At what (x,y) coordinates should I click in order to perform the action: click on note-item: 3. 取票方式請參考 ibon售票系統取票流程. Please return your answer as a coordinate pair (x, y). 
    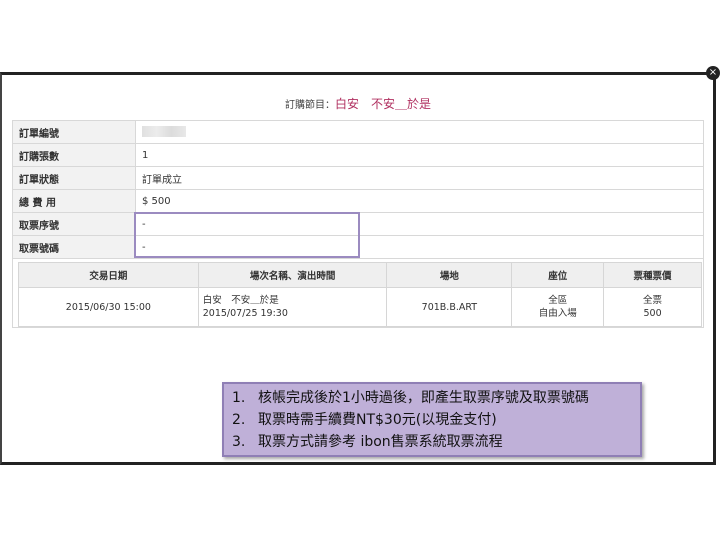
    Looking at the image, I should click on (367, 442).